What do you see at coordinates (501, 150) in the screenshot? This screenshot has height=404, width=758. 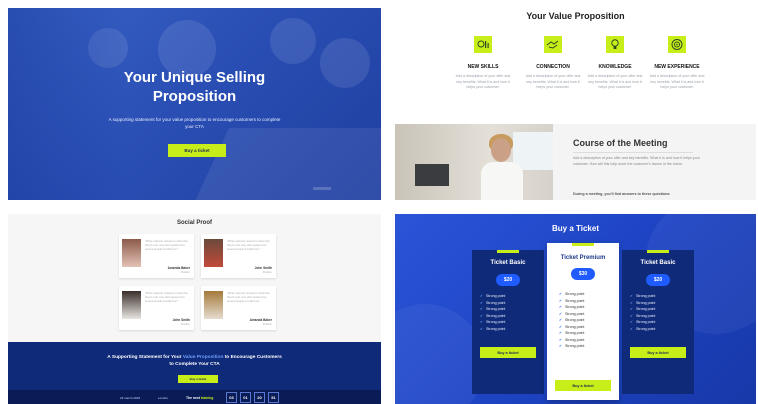 I see `photo-person-head` at bounding box center [501, 150].